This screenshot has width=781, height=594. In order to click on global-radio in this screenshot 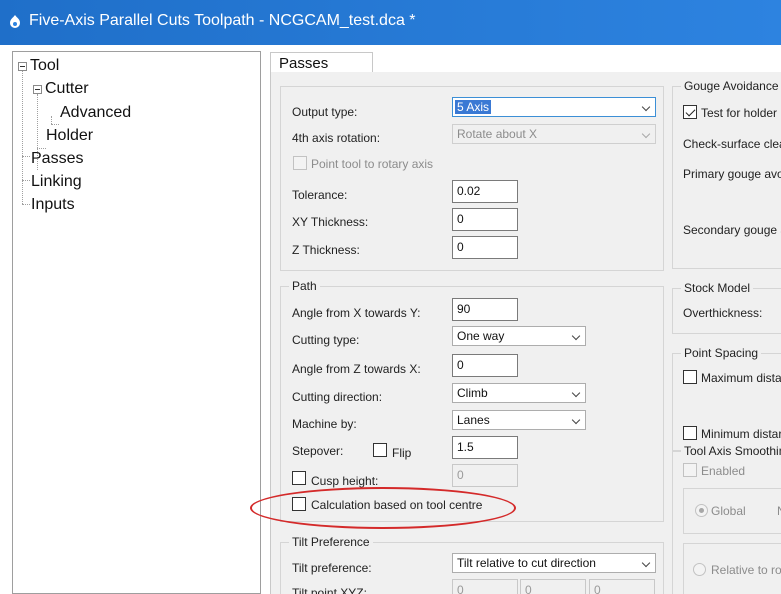, I will do `click(701, 510)`.